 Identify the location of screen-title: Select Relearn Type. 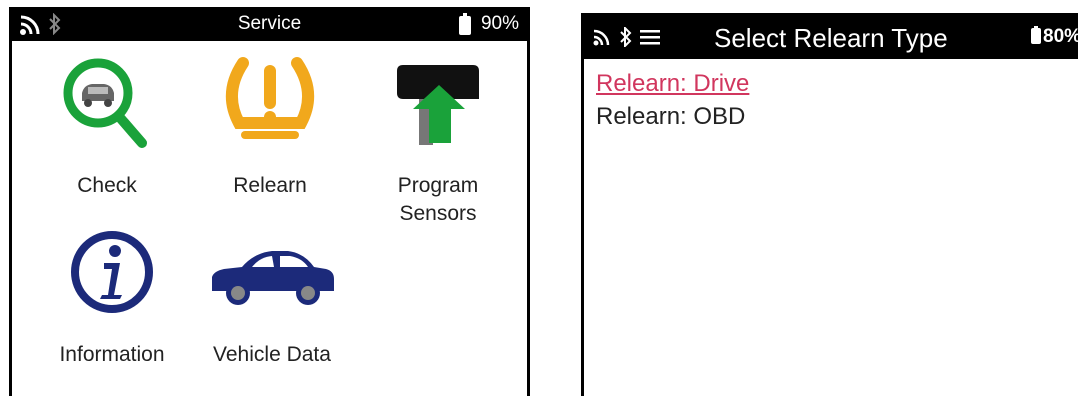
(831, 38).